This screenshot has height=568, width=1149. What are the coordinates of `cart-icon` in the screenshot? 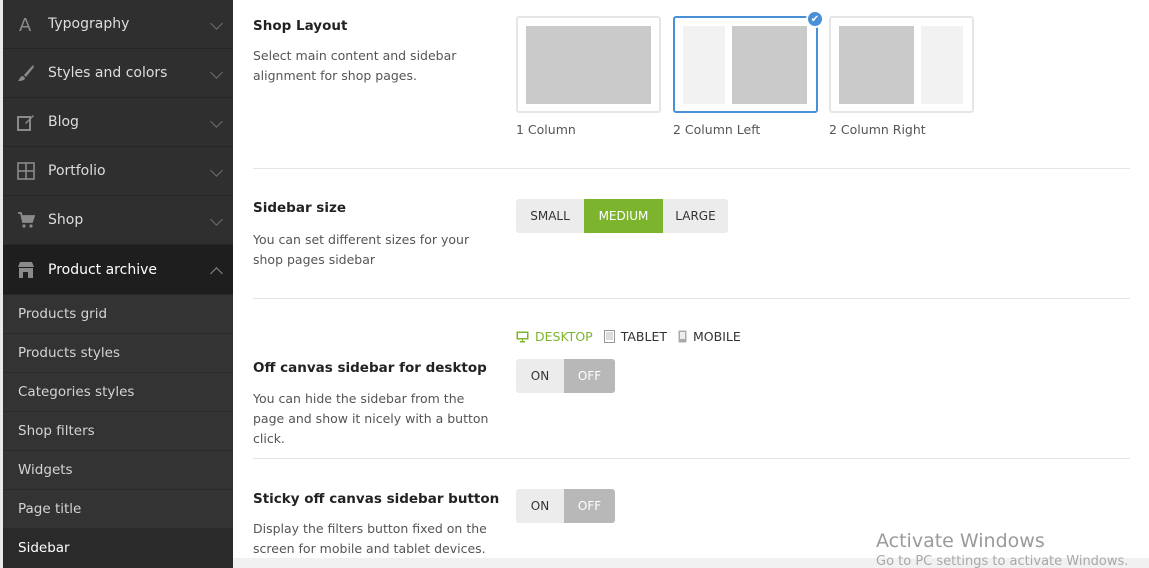 It's located at (26, 220).